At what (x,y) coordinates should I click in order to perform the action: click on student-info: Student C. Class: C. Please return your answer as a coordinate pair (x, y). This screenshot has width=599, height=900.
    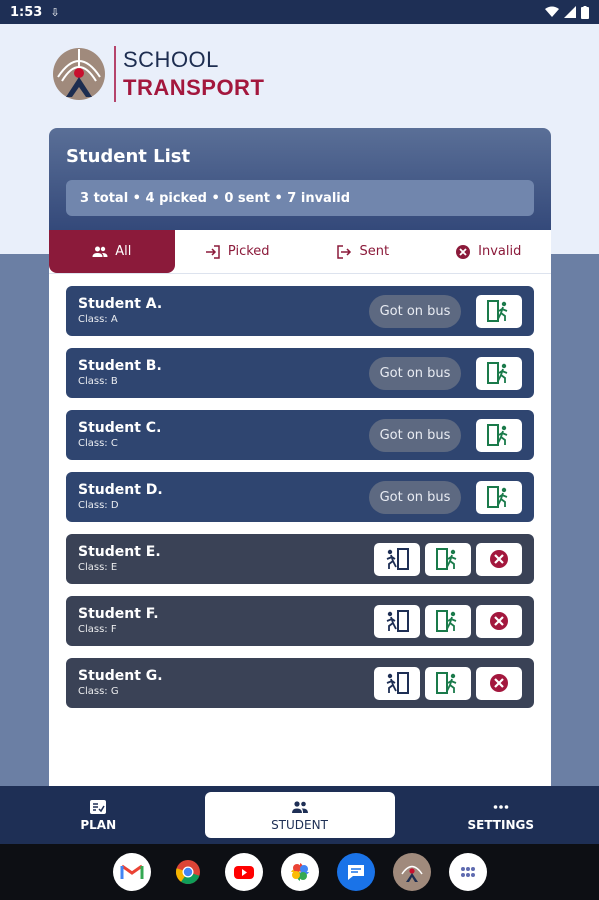
    Looking at the image, I should click on (223, 435).